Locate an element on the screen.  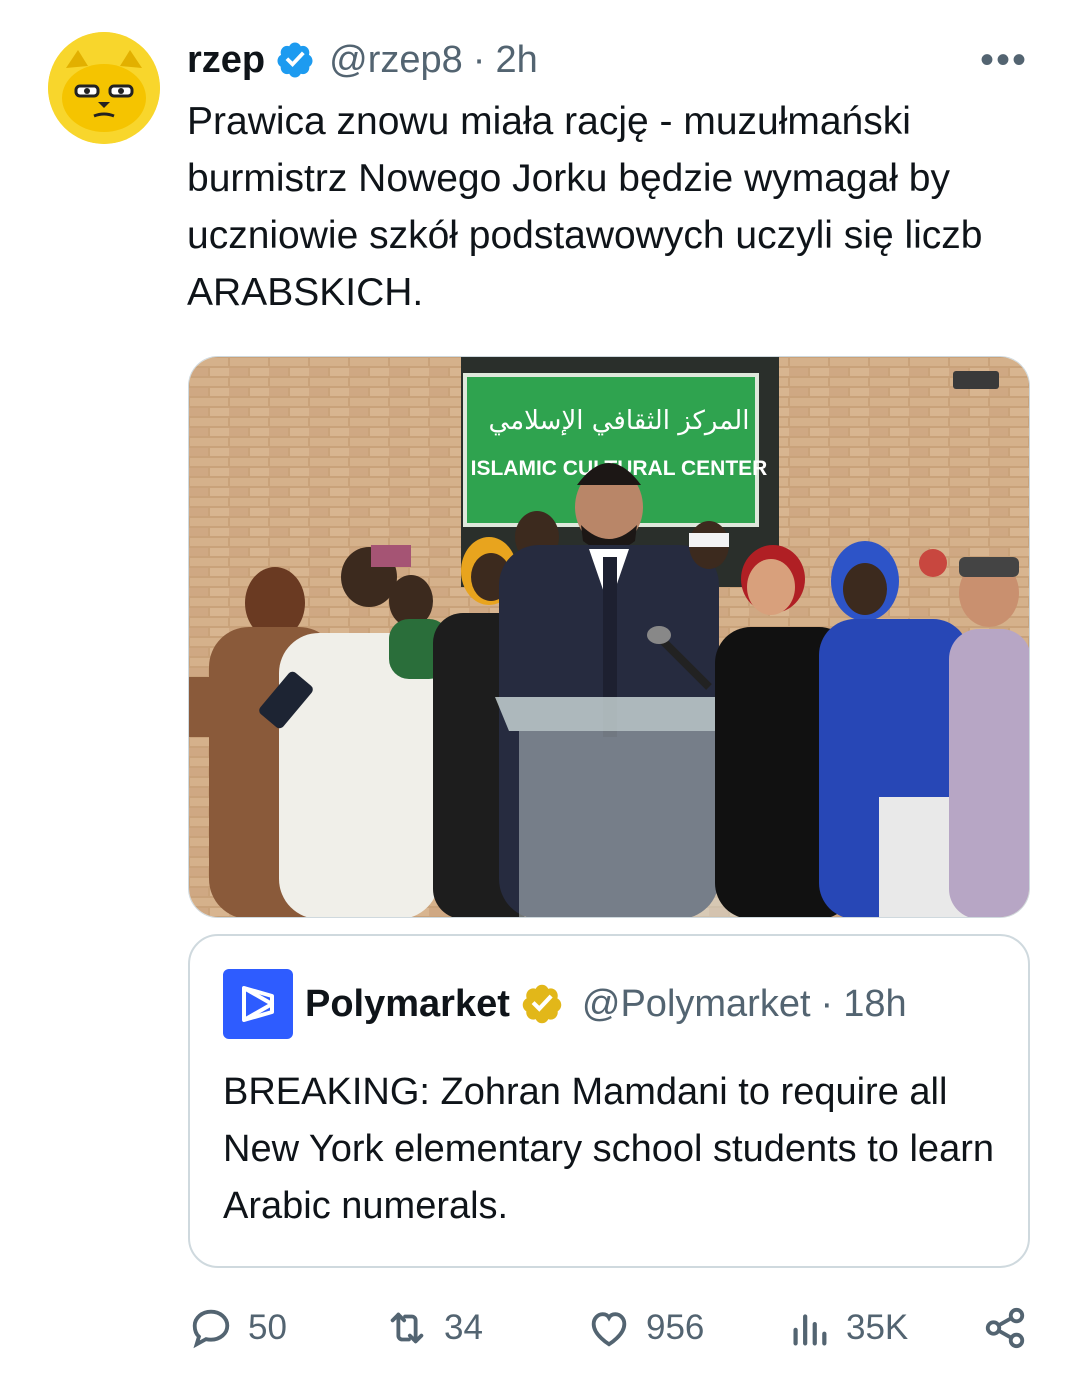
sign-arabic-text: المركز الثقافي الإسلامي is located at coordinates (619, 421).